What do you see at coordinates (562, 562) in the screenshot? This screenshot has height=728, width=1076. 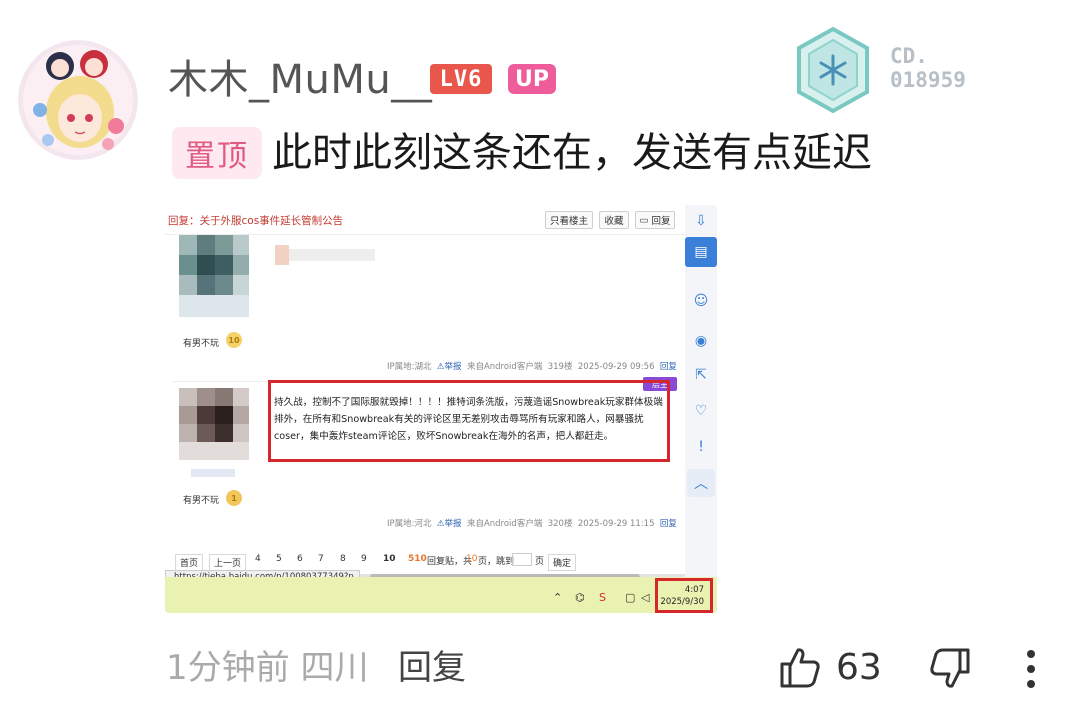 I see `page-confirm: 确定` at bounding box center [562, 562].